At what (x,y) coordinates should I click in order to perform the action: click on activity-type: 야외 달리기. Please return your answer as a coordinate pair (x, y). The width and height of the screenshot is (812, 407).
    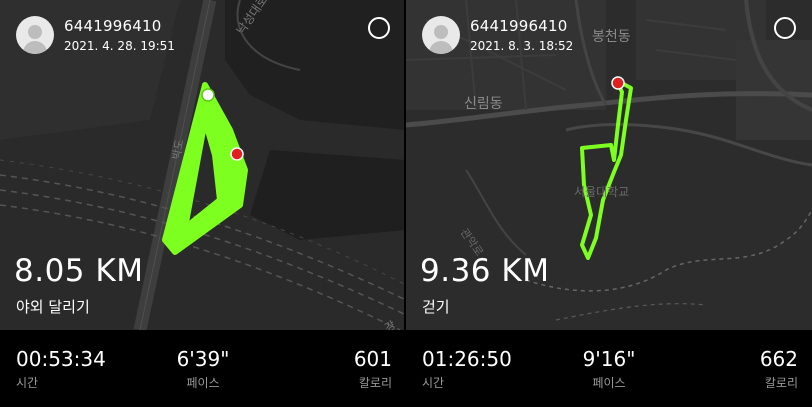
    Looking at the image, I should click on (53, 307).